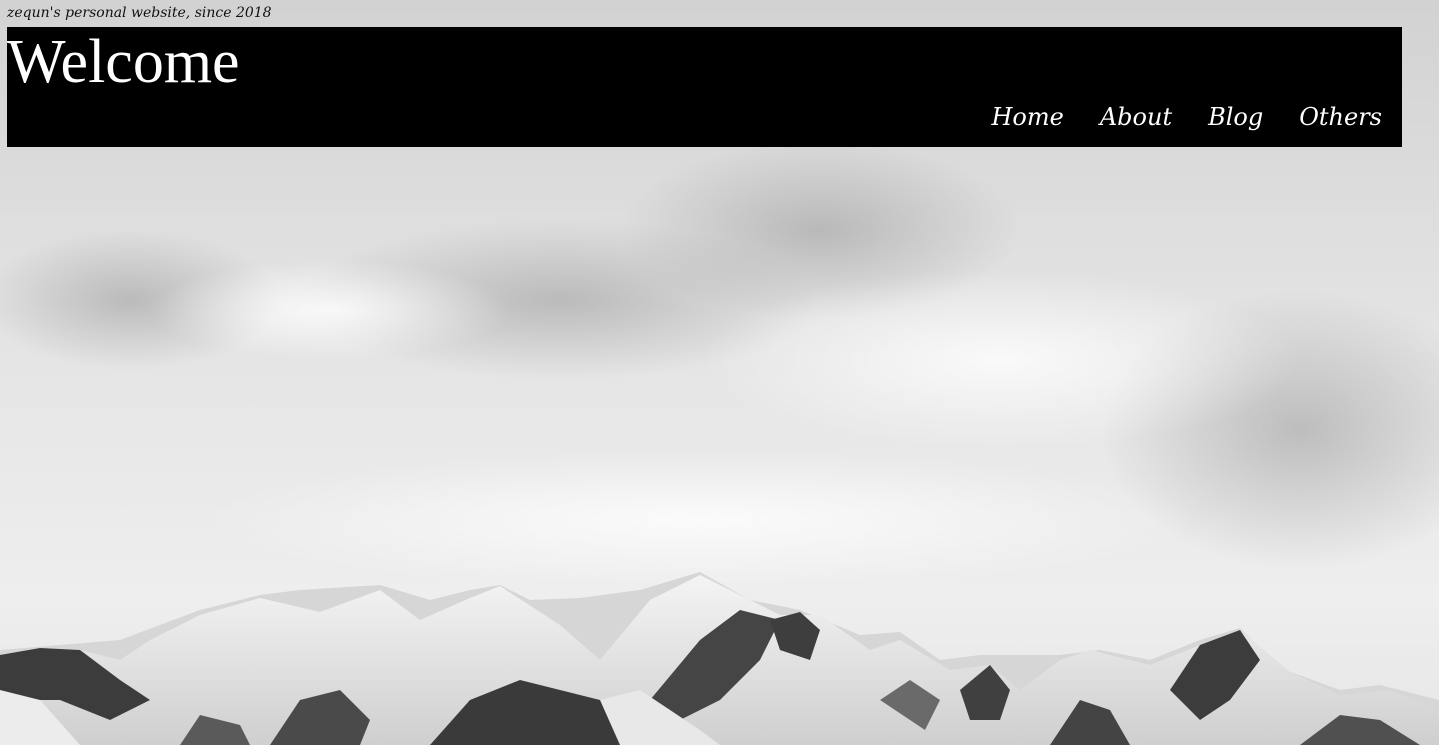  Describe the element at coordinates (1340, 117) in the screenshot. I see `nav-link-others: Others` at that location.